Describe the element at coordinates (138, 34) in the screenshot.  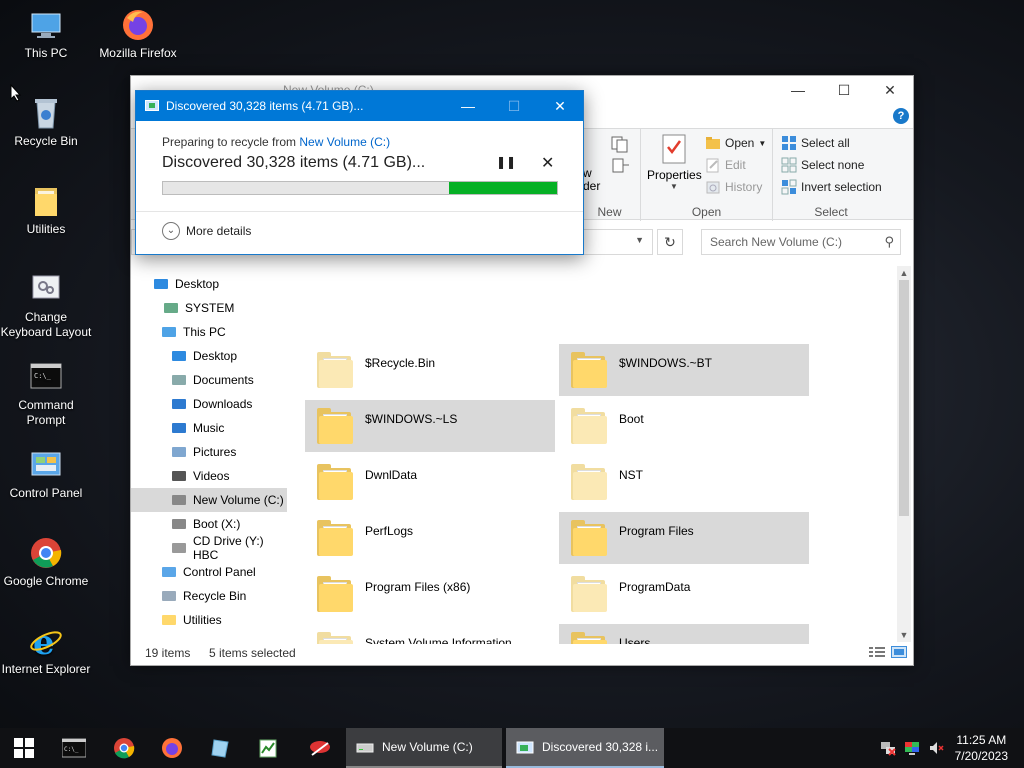
I see `desktop-icon-firefox: Mozilla Firefox` at that location.